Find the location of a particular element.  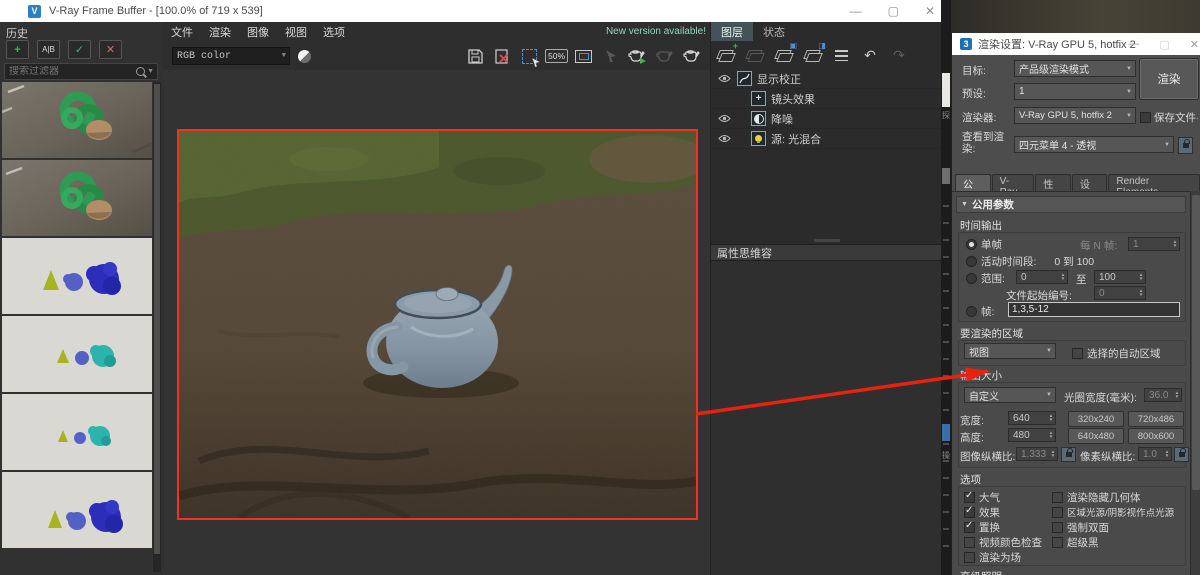

render-last-teapot-icon is located at coordinates (637, 56).